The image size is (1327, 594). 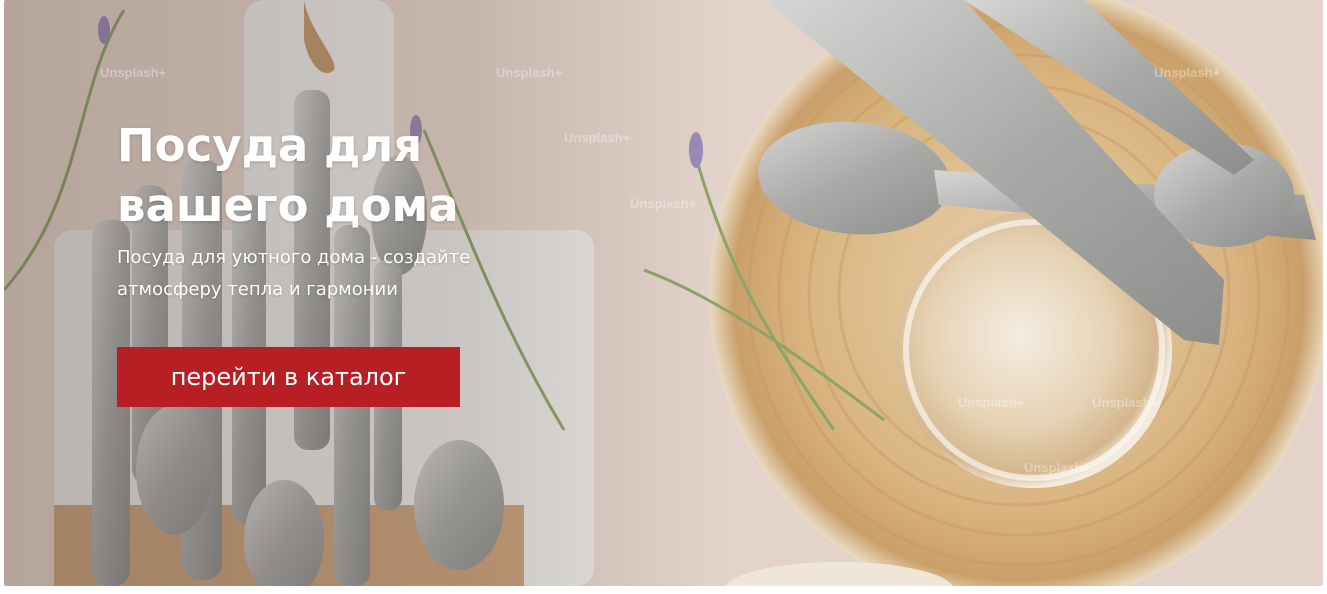 I want to click on go-to-catalog-button: перейти в каталог, so click(x=288, y=377).